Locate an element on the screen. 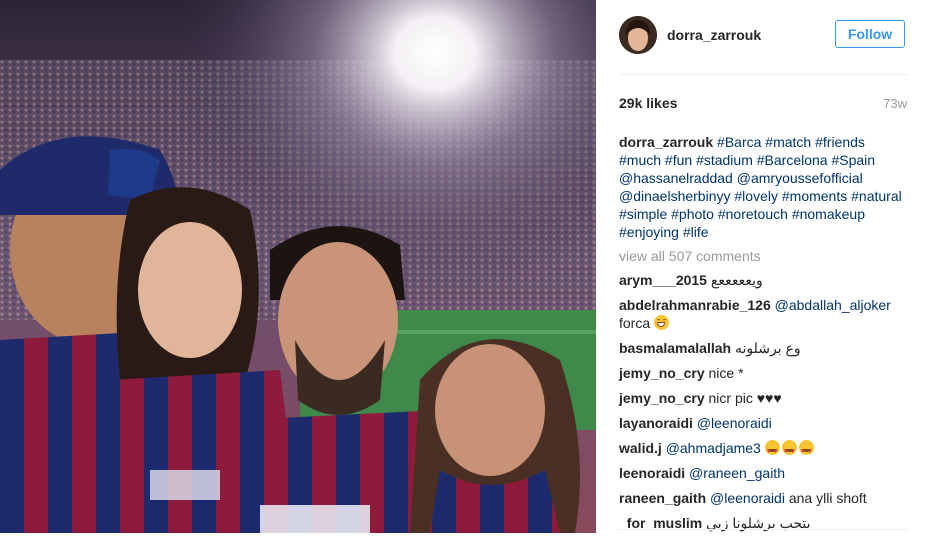 The width and height of the screenshot is (925, 539). comment-username: layanoraidi is located at coordinates (656, 423).